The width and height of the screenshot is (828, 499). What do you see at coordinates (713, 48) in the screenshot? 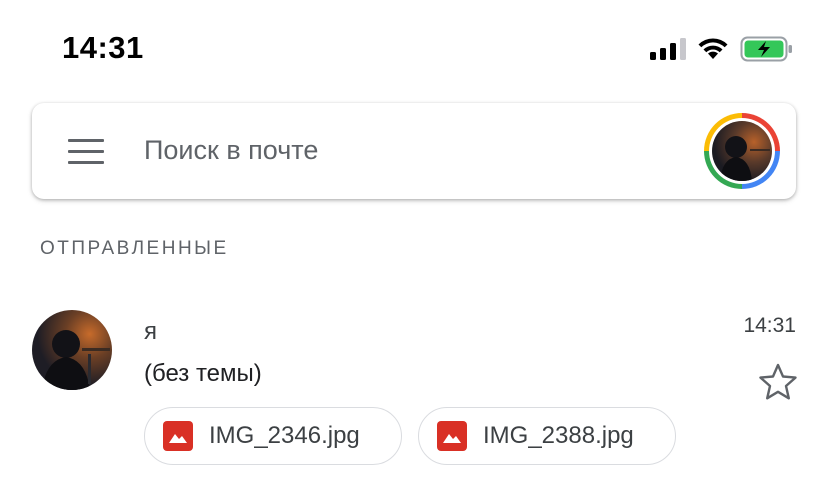
I see `wifi-icon` at bounding box center [713, 48].